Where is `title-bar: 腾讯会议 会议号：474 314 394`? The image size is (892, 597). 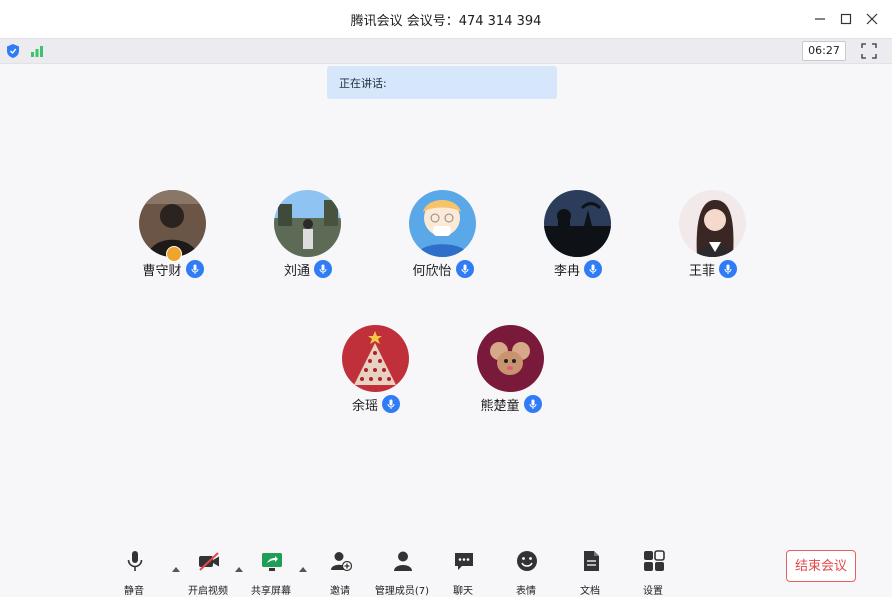
title-bar: 腾讯会议 会议号：474 314 394 is located at coordinates (446, 19).